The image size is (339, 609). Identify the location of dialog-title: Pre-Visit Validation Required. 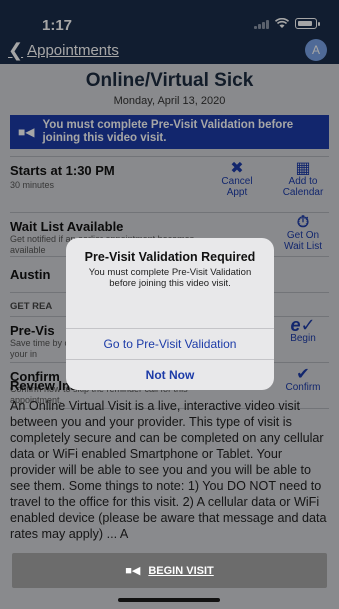
(170, 257).